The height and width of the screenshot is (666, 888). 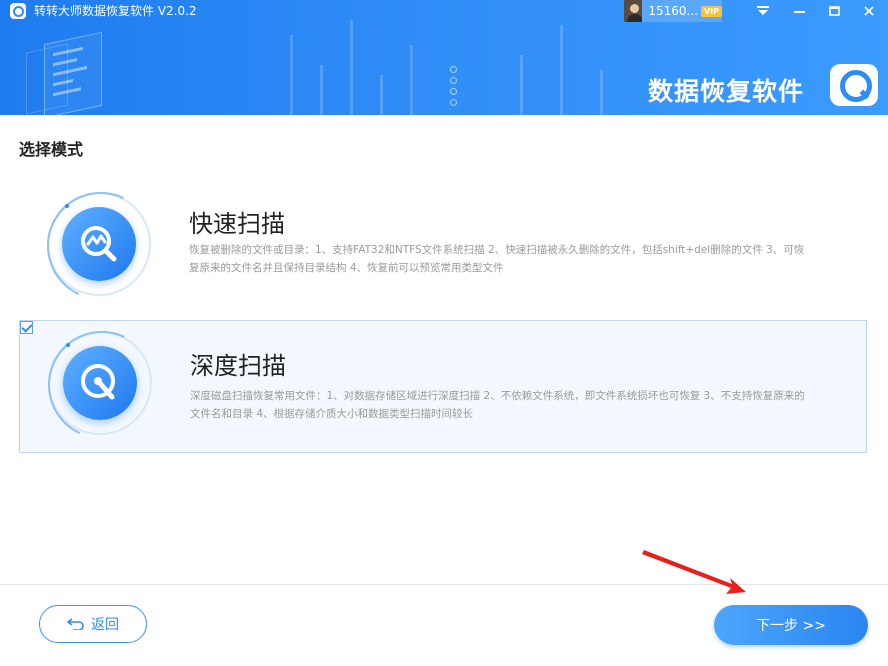 I want to click on next-button-label: 下一步 >>, so click(x=791, y=626).